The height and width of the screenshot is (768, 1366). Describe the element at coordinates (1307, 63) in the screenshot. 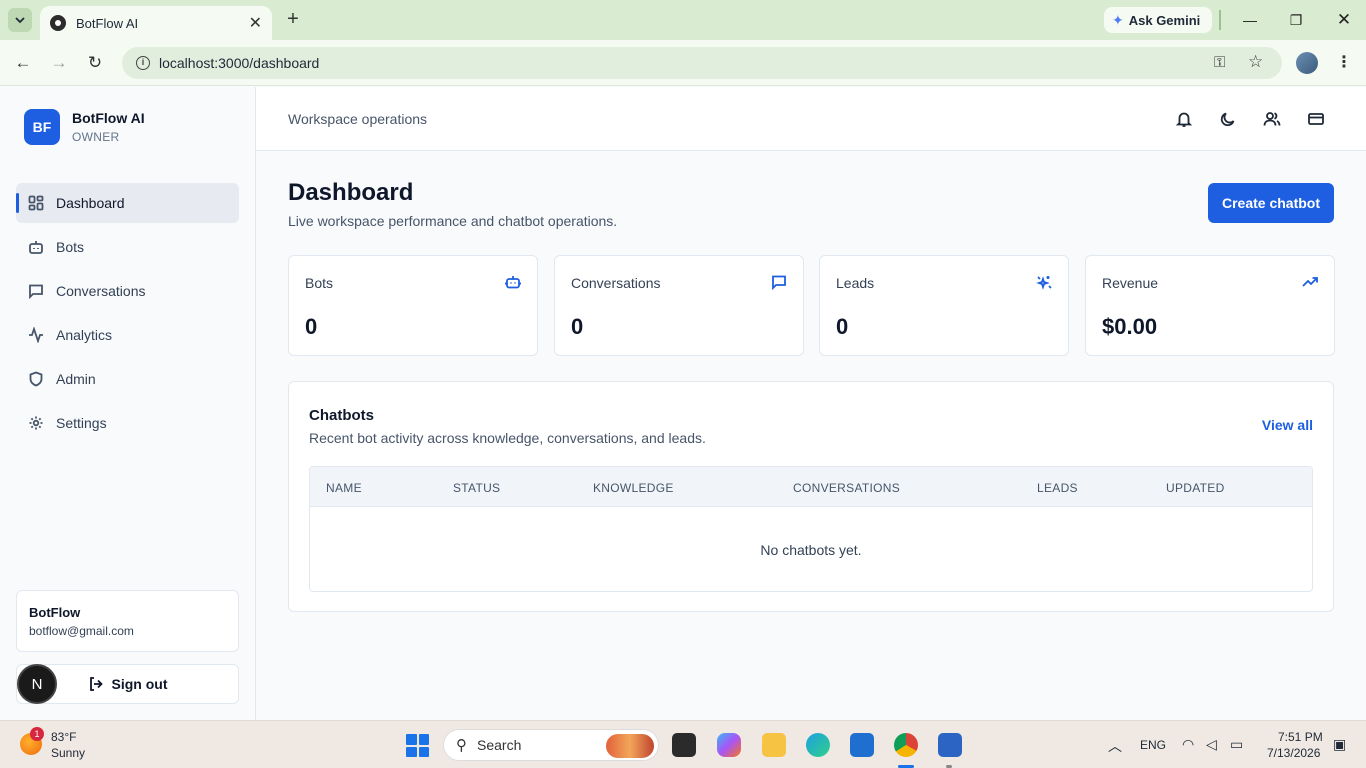

I see `profile-avatar` at that location.